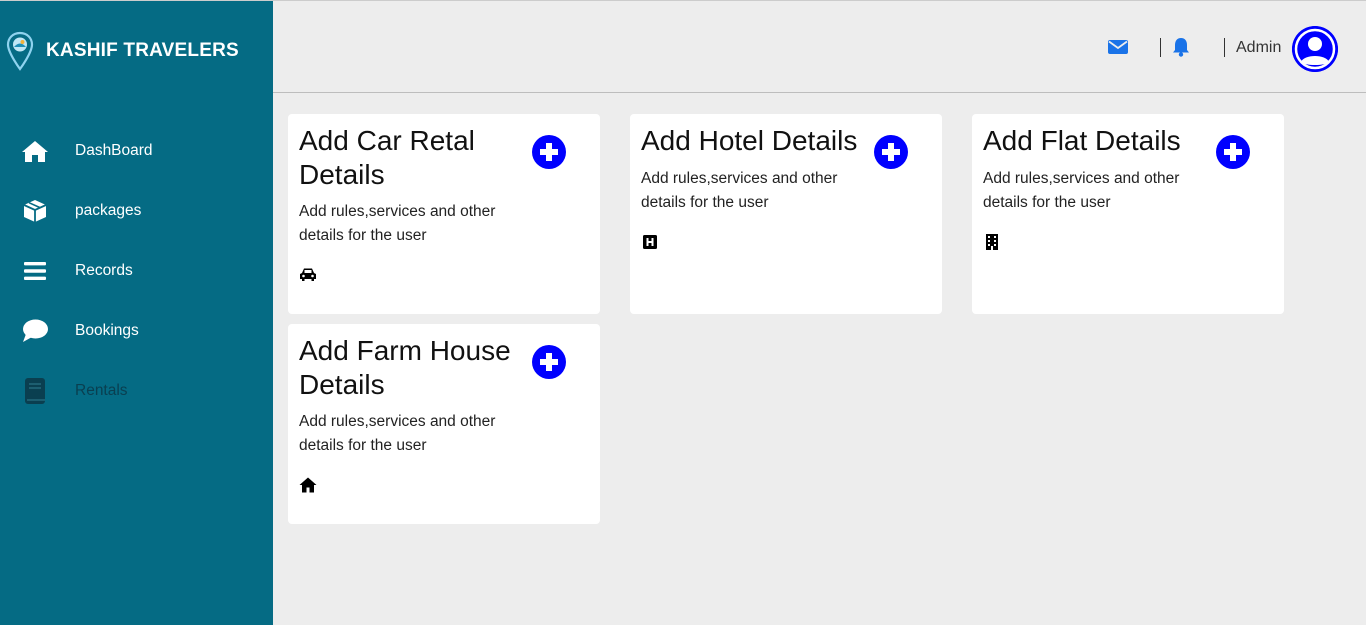 The height and width of the screenshot is (625, 1366). I want to click on sidebar-item-bookings: Bookings, so click(136, 331).